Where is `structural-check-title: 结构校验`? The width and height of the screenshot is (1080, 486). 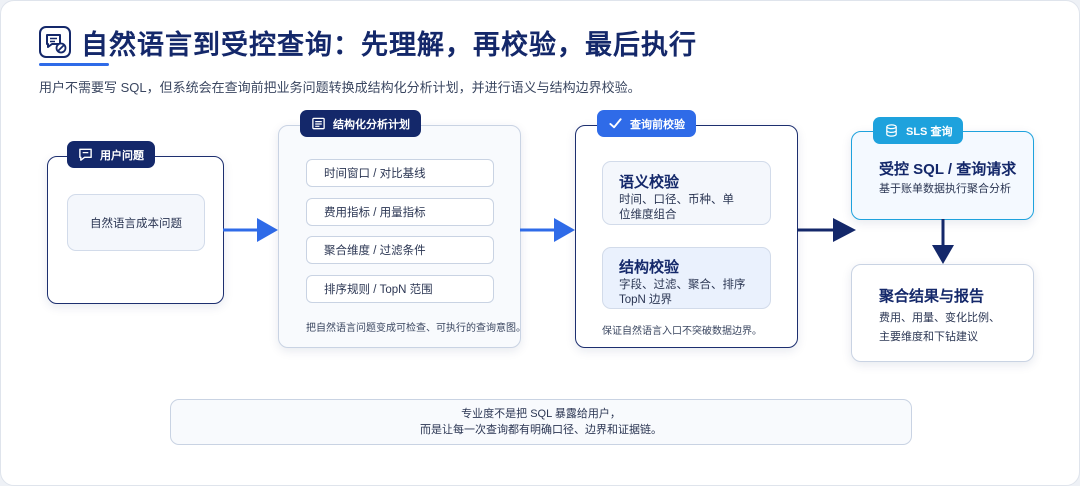
structural-check-title: 结构校验 is located at coordinates (649, 267).